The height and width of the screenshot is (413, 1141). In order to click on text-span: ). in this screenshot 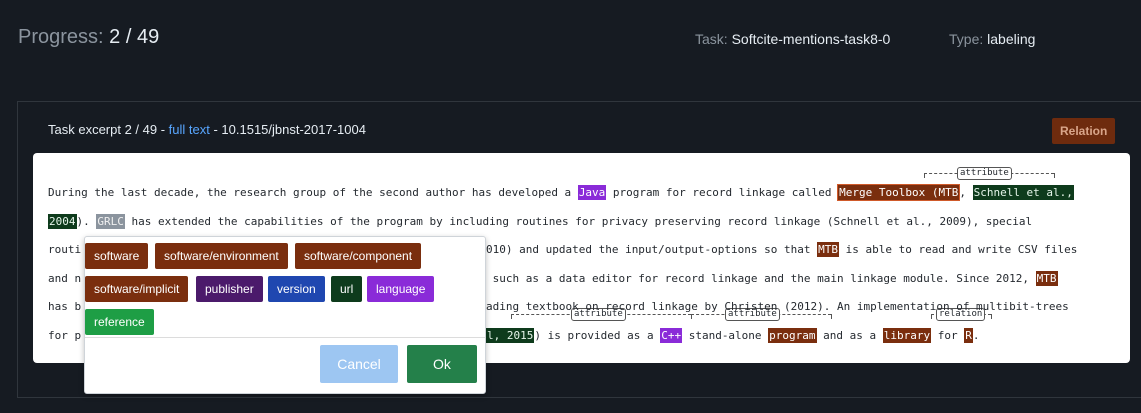, I will do `click(86, 221)`.